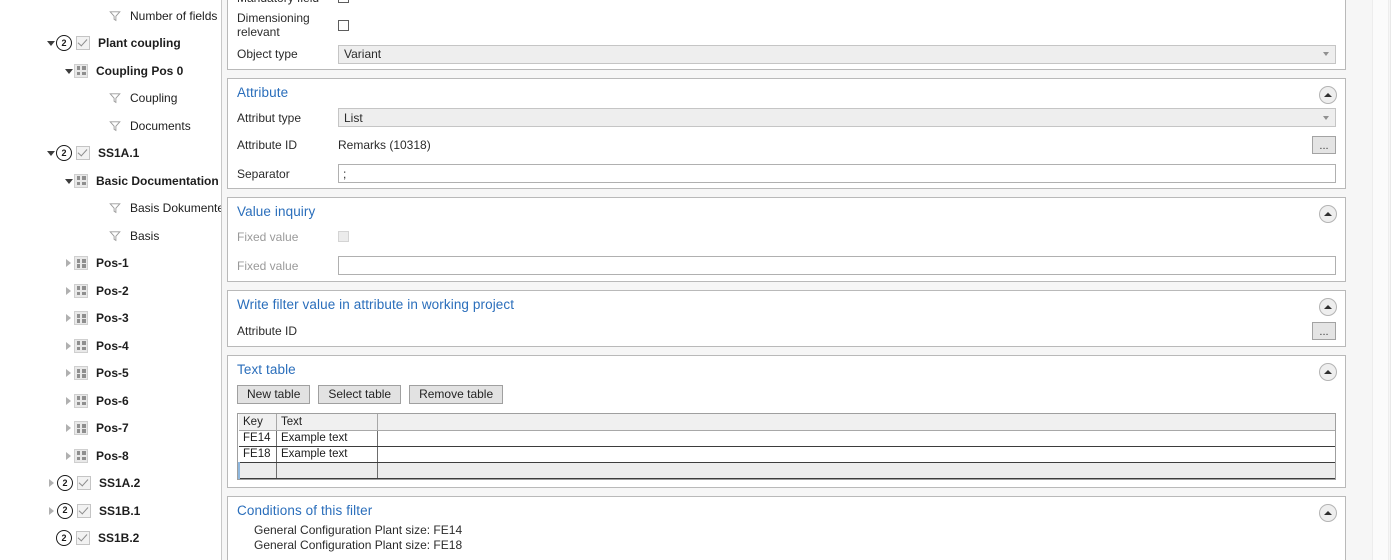 The width and height of the screenshot is (1400, 560). I want to click on text-table-column-header: Key, so click(258, 422).